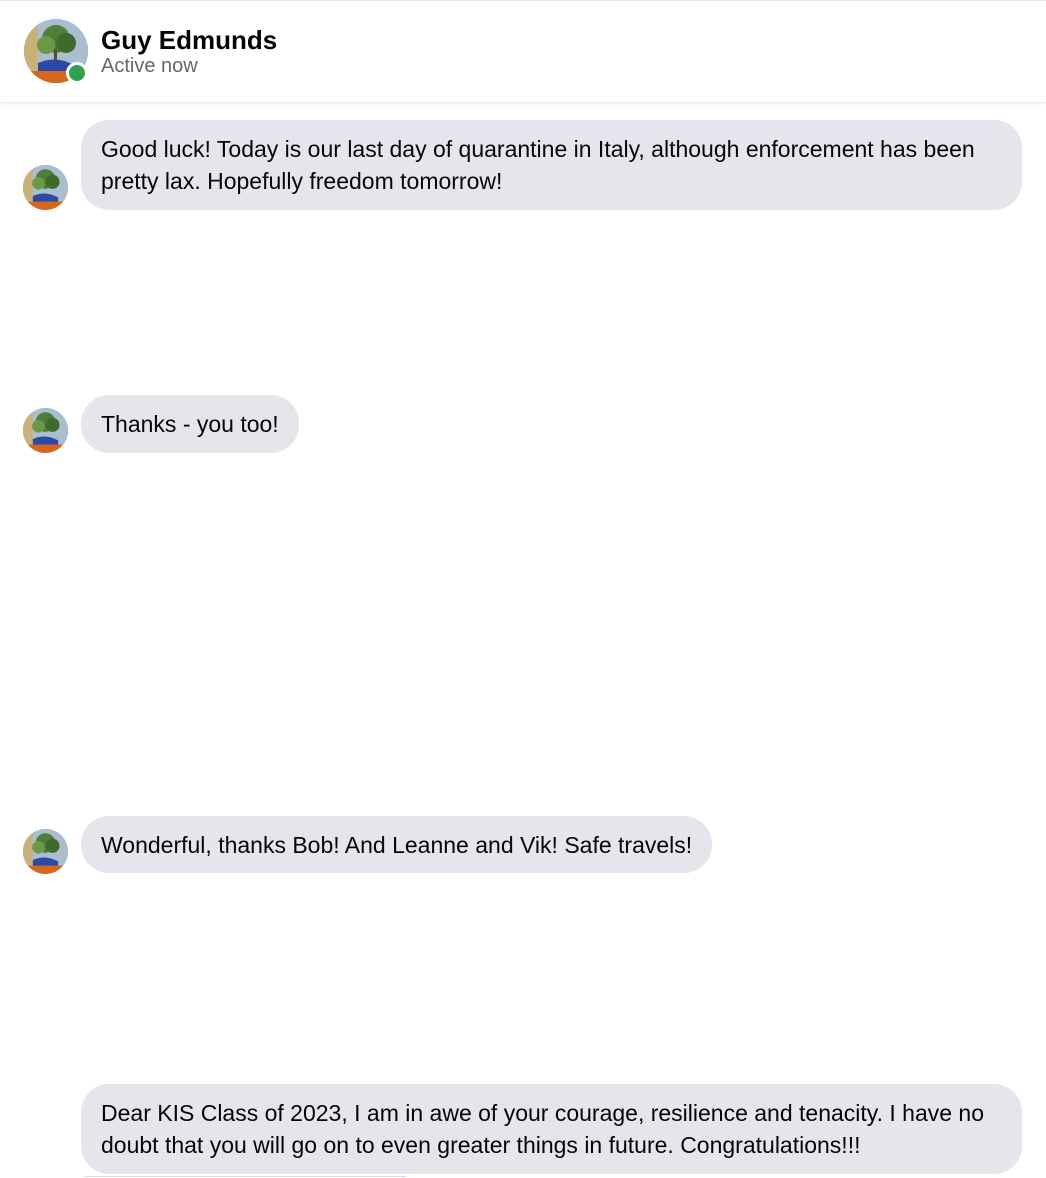  Describe the element at coordinates (245, 1176) in the screenshot. I see `divider` at that location.